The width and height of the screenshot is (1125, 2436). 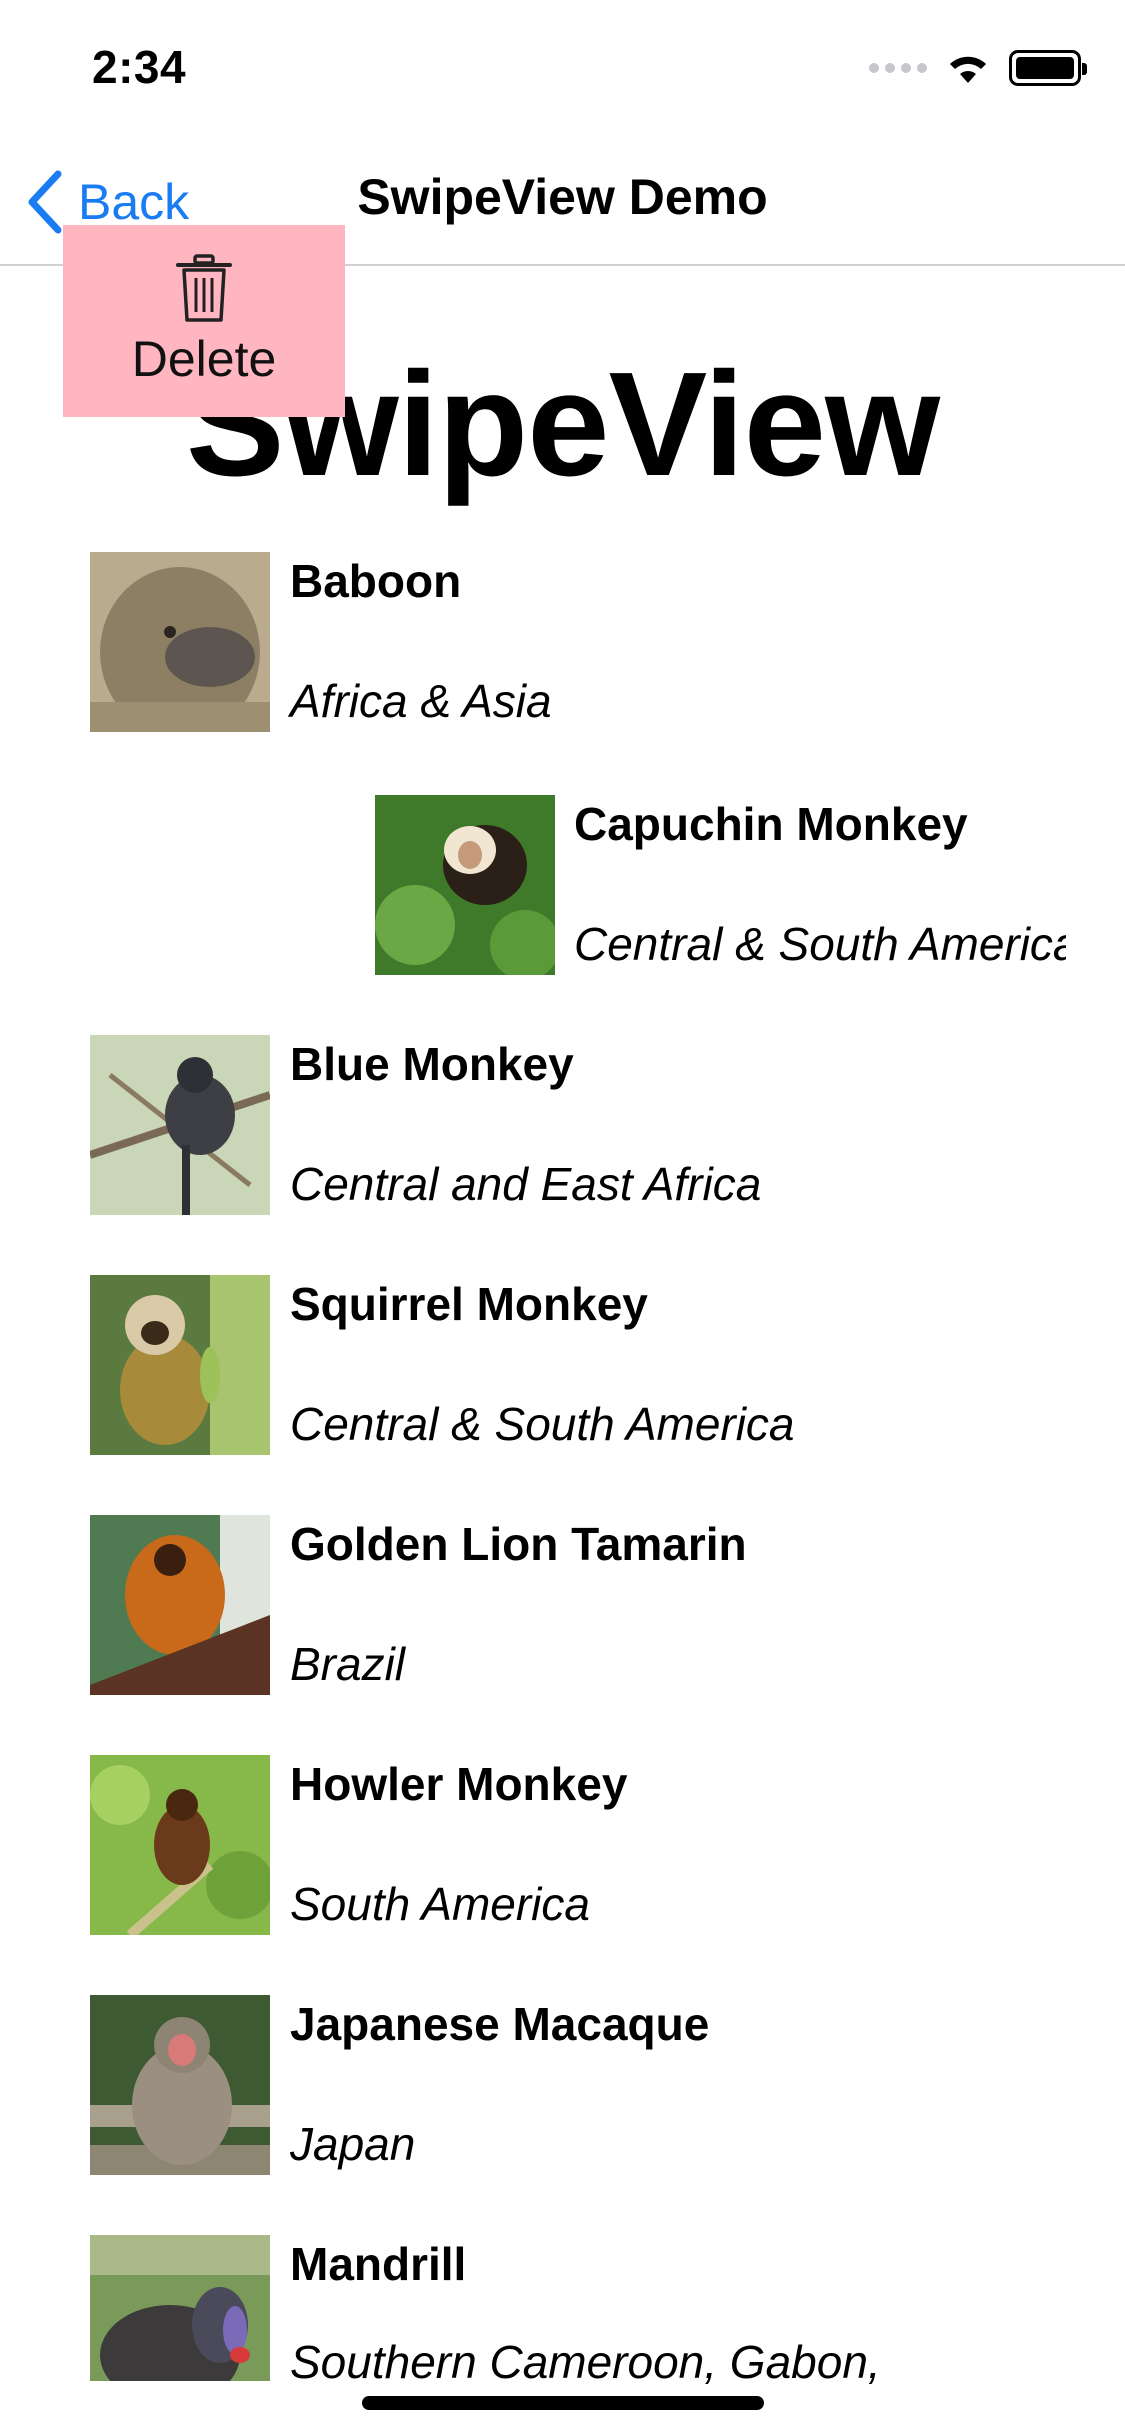 I want to click on cellular-signal-icon, so click(x=898, y=68).